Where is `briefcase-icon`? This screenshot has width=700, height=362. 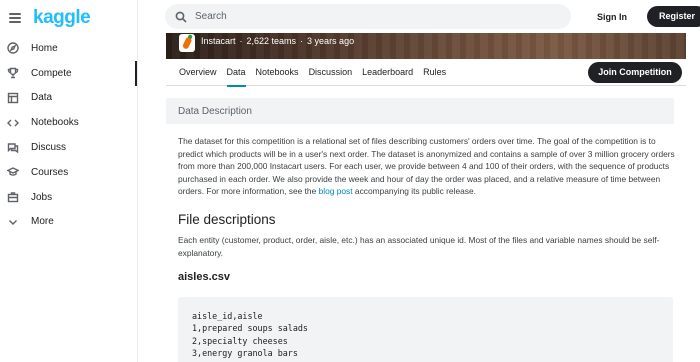 briefcase-icon is located at coordinates (13, 197).